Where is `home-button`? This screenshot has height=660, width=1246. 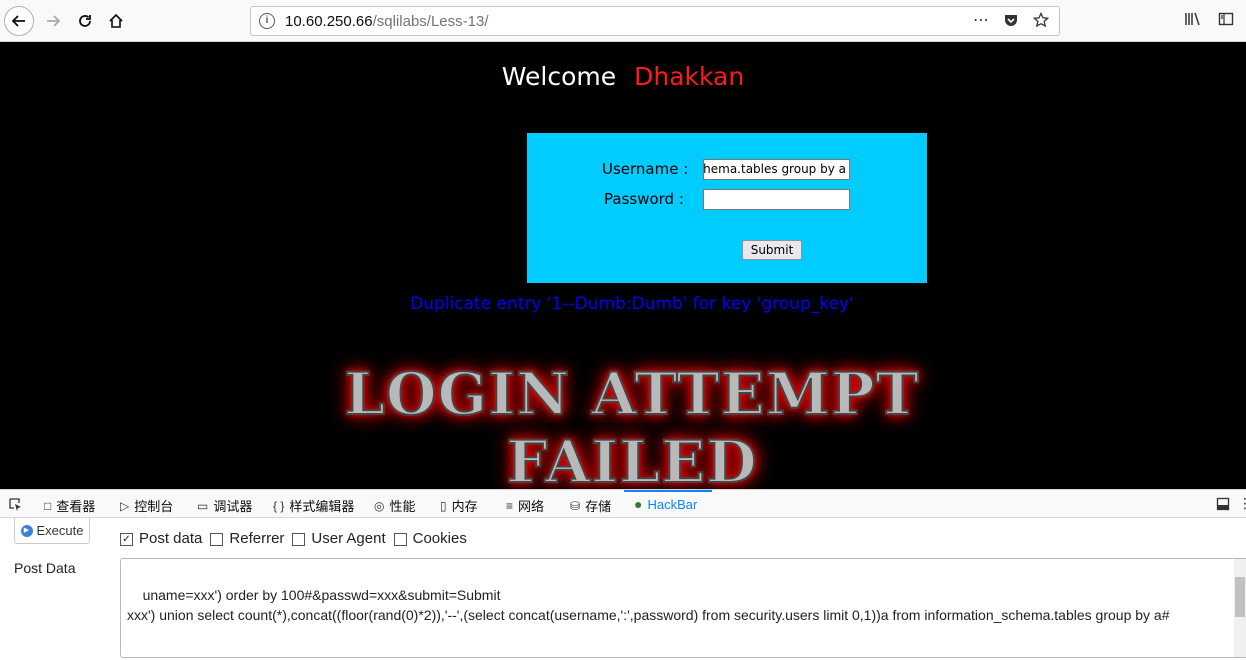
home-button is located at coordinates (116, 21).